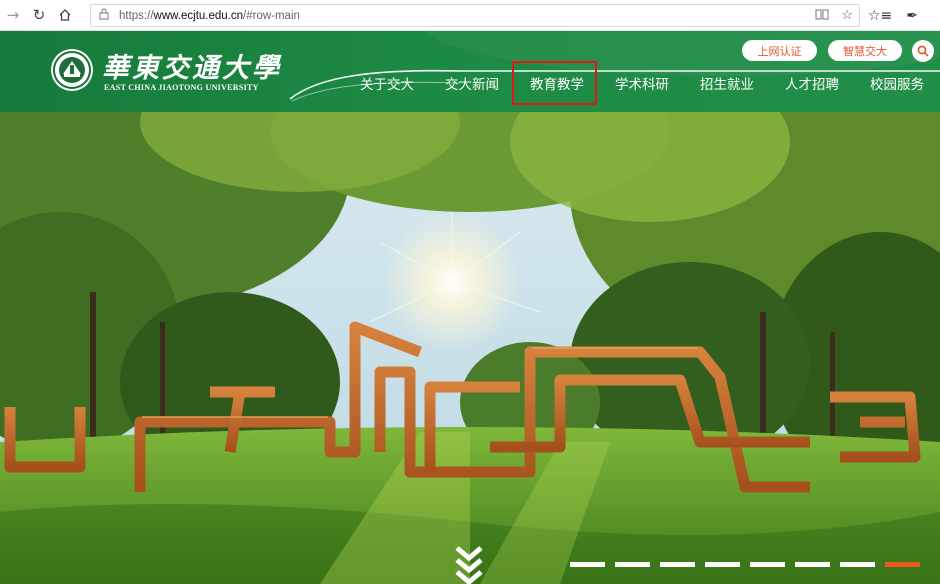  I want to click on slide-dot-active, so click(902, 564).